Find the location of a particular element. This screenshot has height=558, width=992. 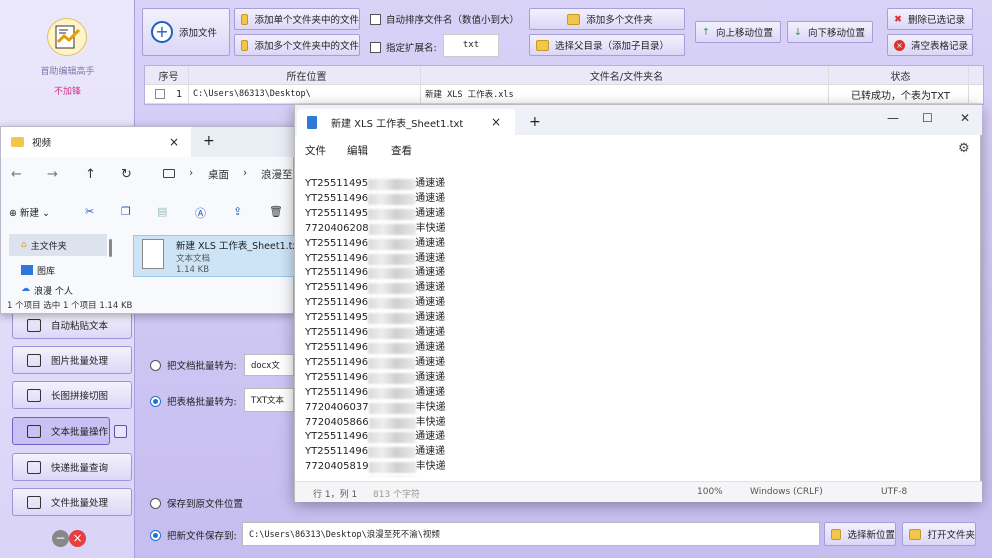

ext-checkbox: 指定扩展名: is located at coordinates (403, 47).